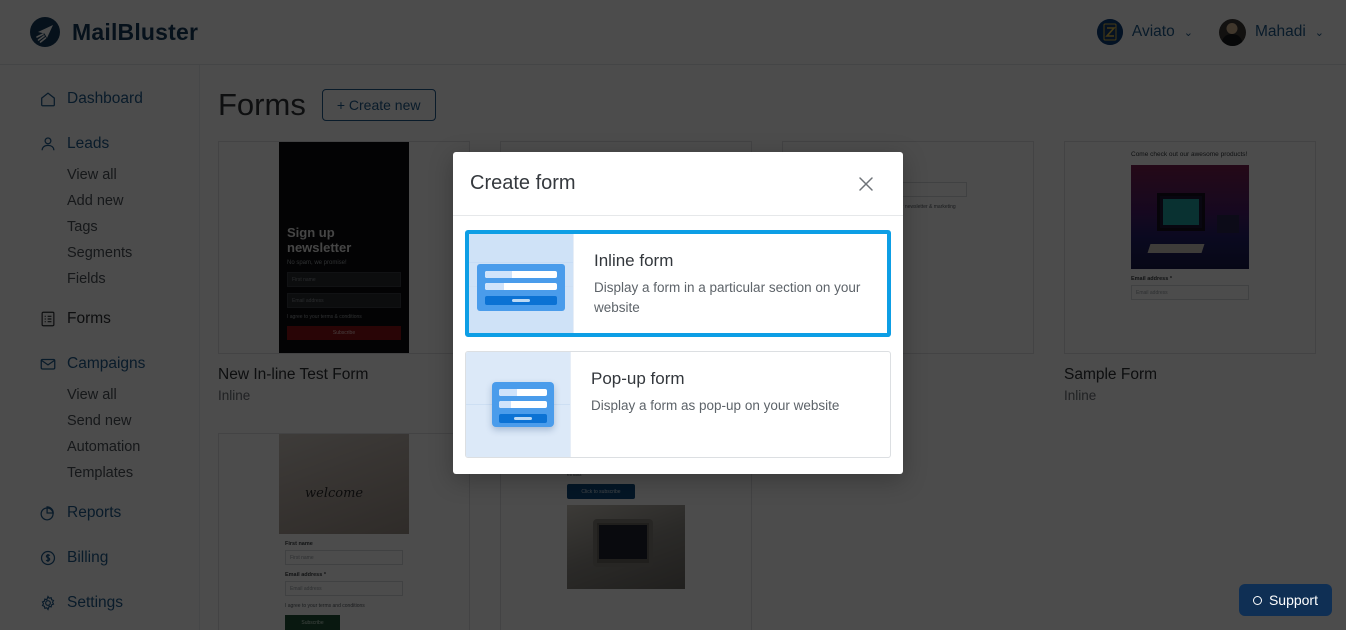 The image size is (1346, 630). I want to click on popup-card-shape, so click(523, 404).